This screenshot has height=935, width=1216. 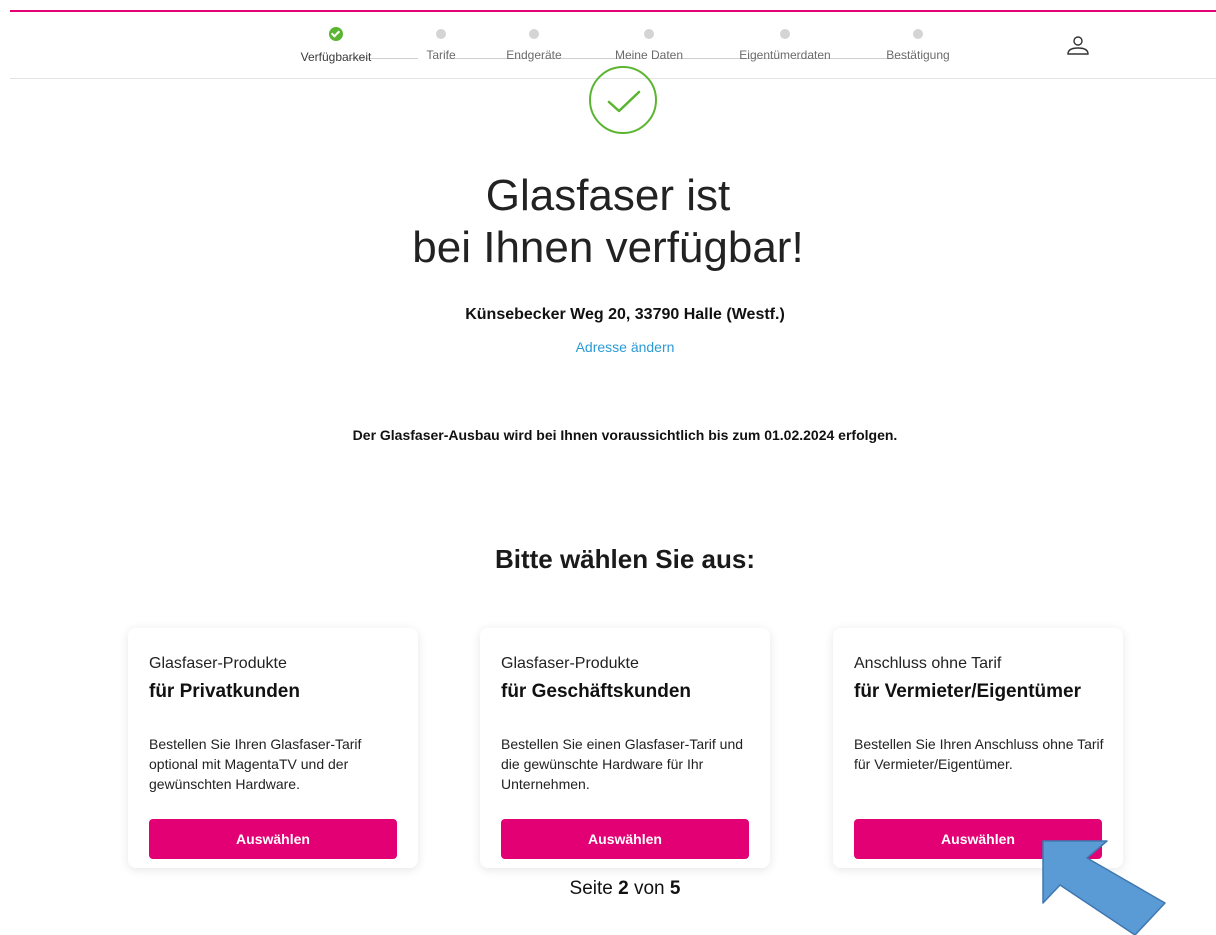 I want to click on selection-title: Bitte wählen Sie aus:, so click(x=625, y=559).